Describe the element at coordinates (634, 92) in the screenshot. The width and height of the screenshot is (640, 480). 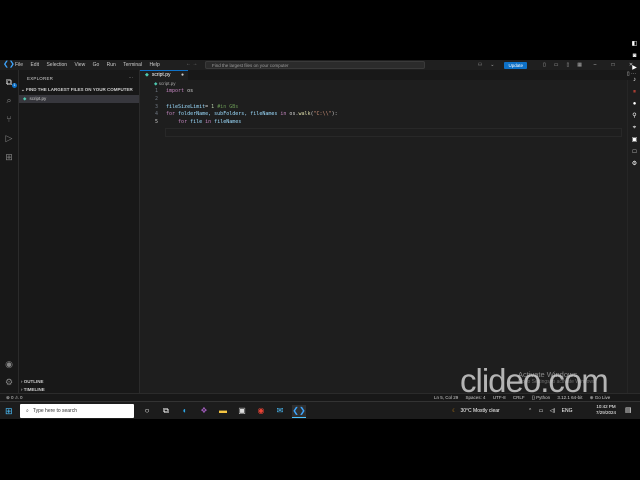
I see `pause-icon: ⏸` at that location.